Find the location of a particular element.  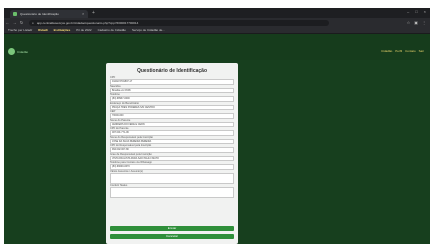

nav-link: Contato is located at coordinates (410, 51).